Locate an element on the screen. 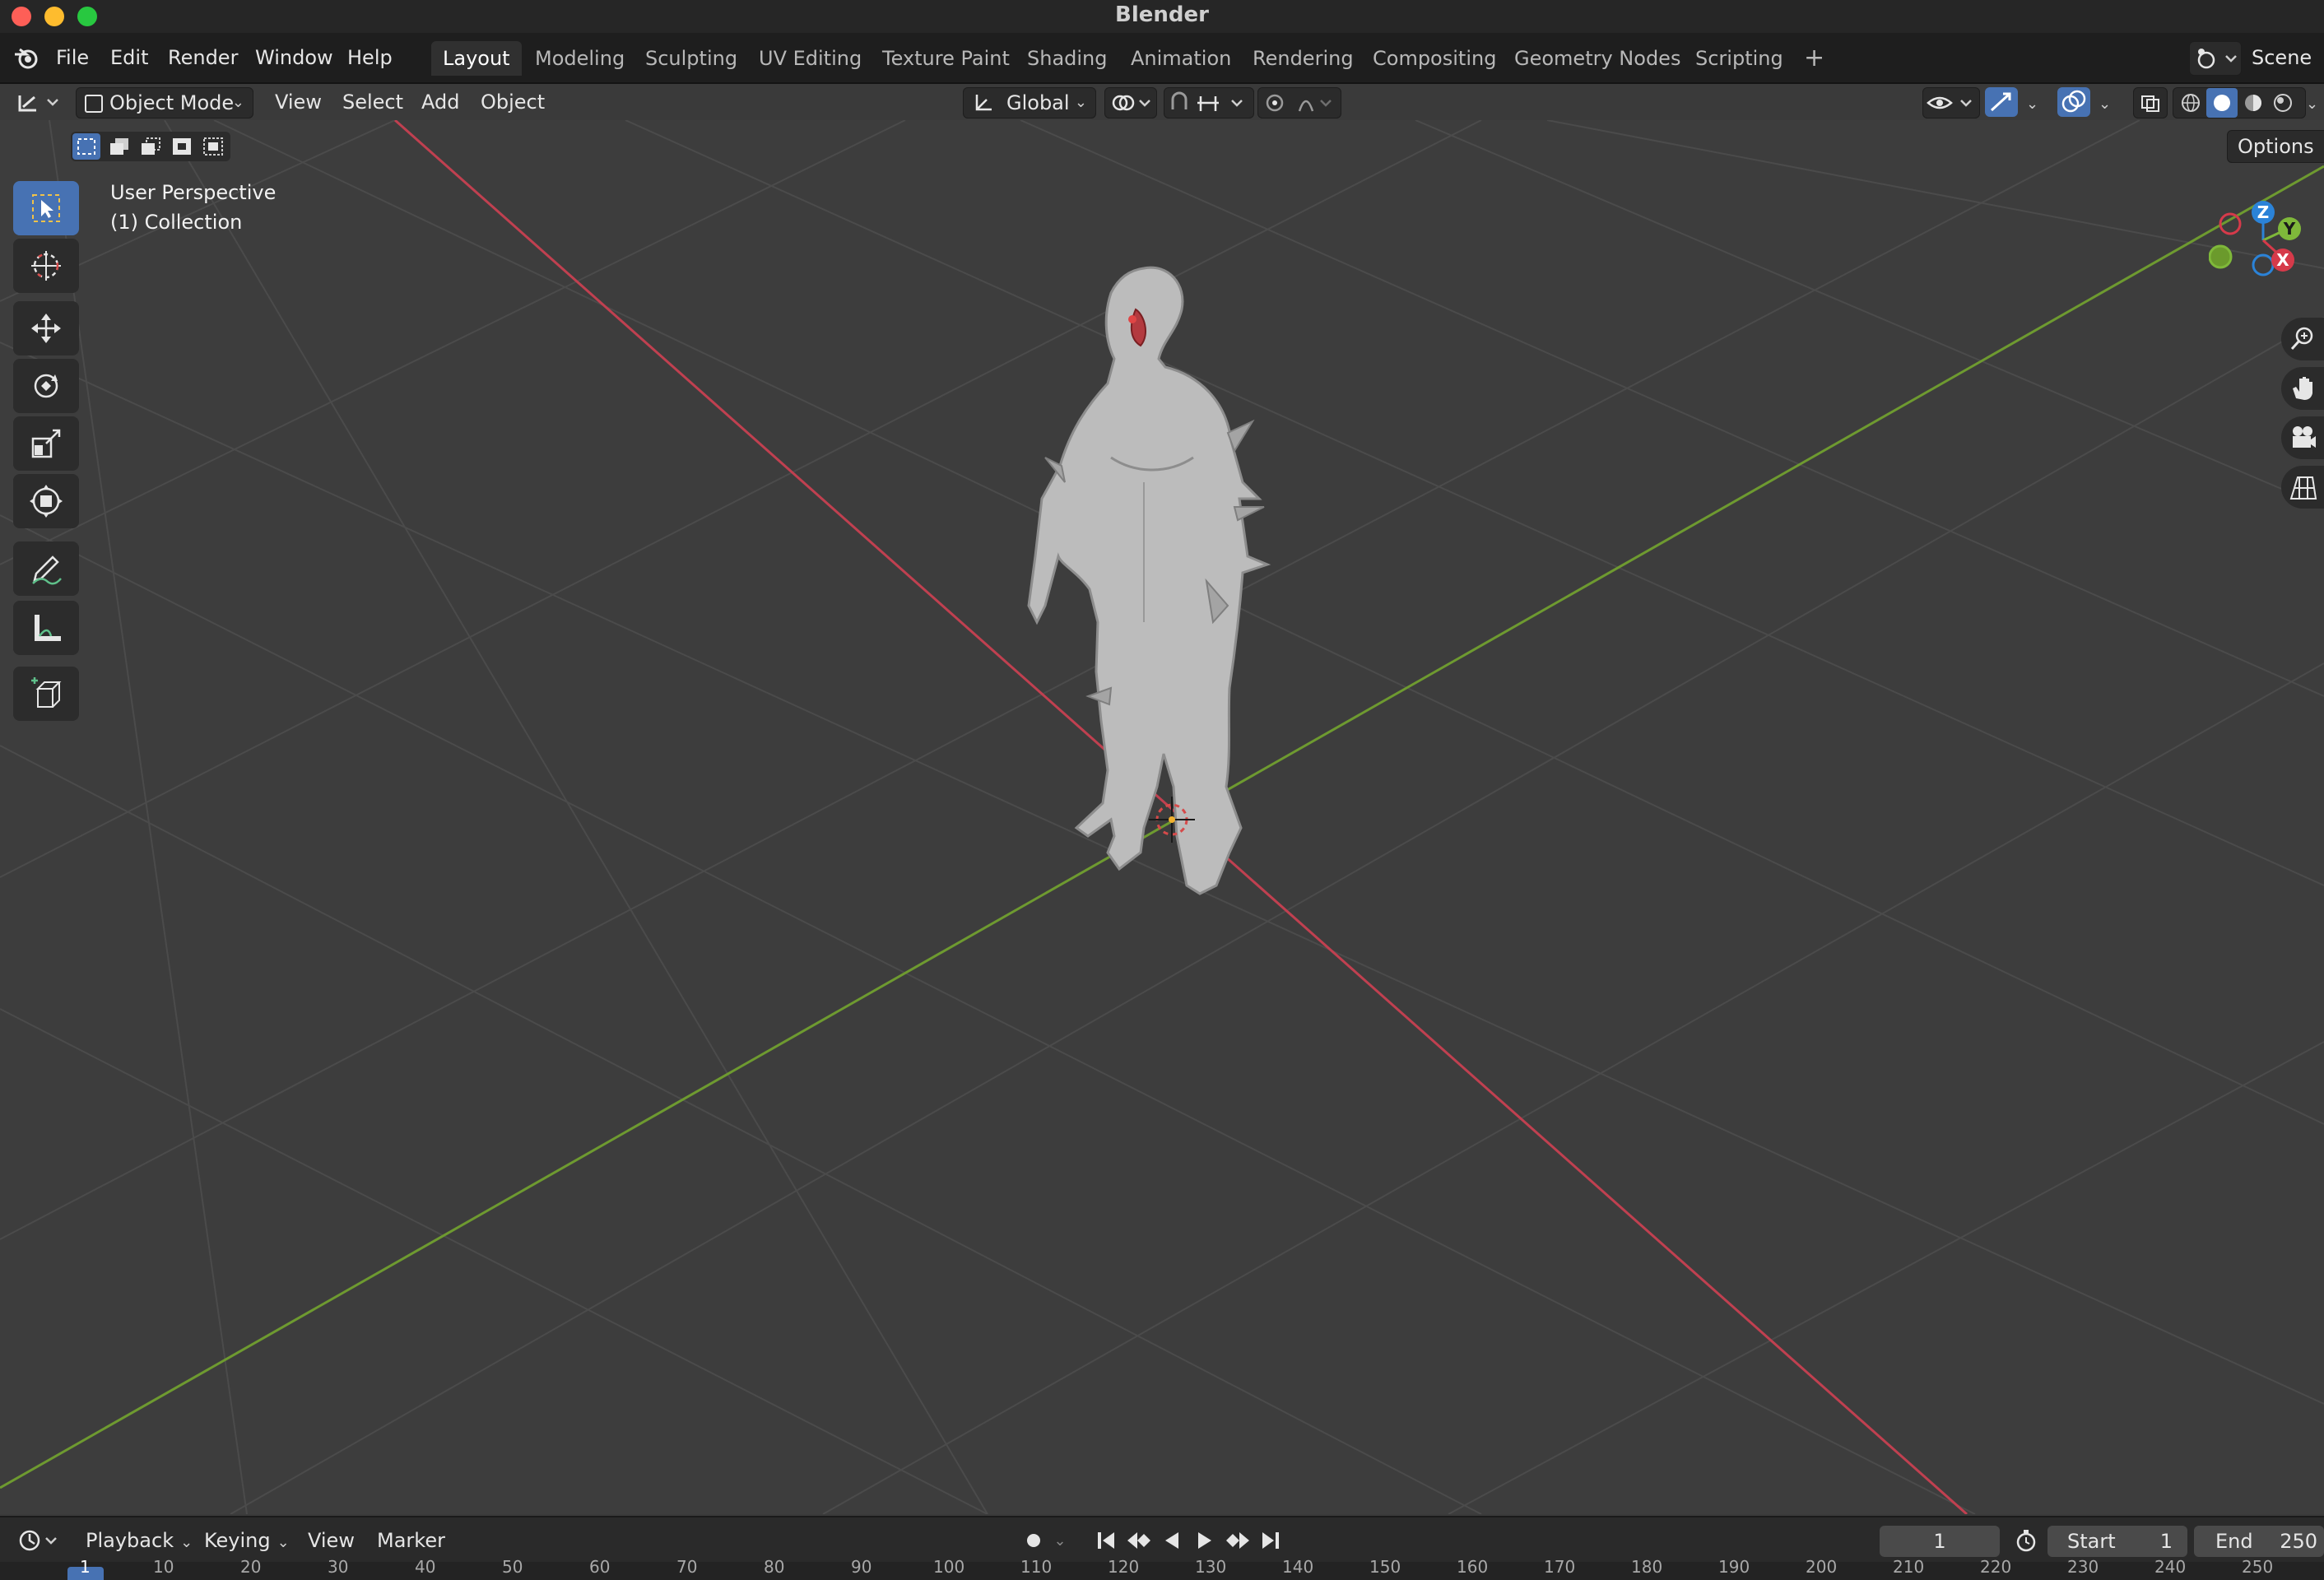 The image size is (2324, 1580). mode-dropdown: Object Mode ⌄ is located at coordinates (164, 102).